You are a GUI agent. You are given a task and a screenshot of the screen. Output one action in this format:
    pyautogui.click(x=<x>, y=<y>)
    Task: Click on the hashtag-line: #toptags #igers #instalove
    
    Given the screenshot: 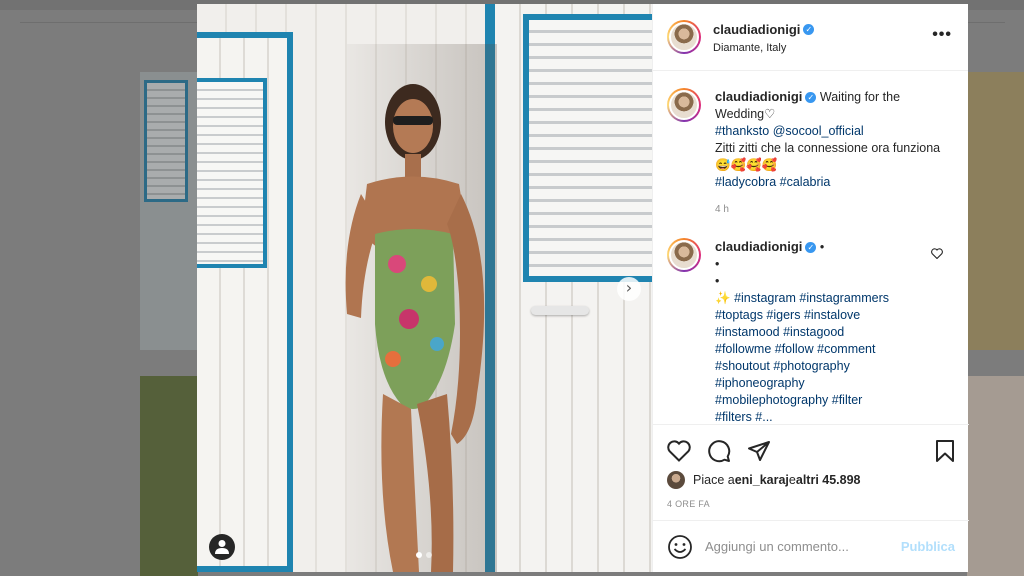 What is the action you would take?
    pyautogui.click(x=787, y=315)
    